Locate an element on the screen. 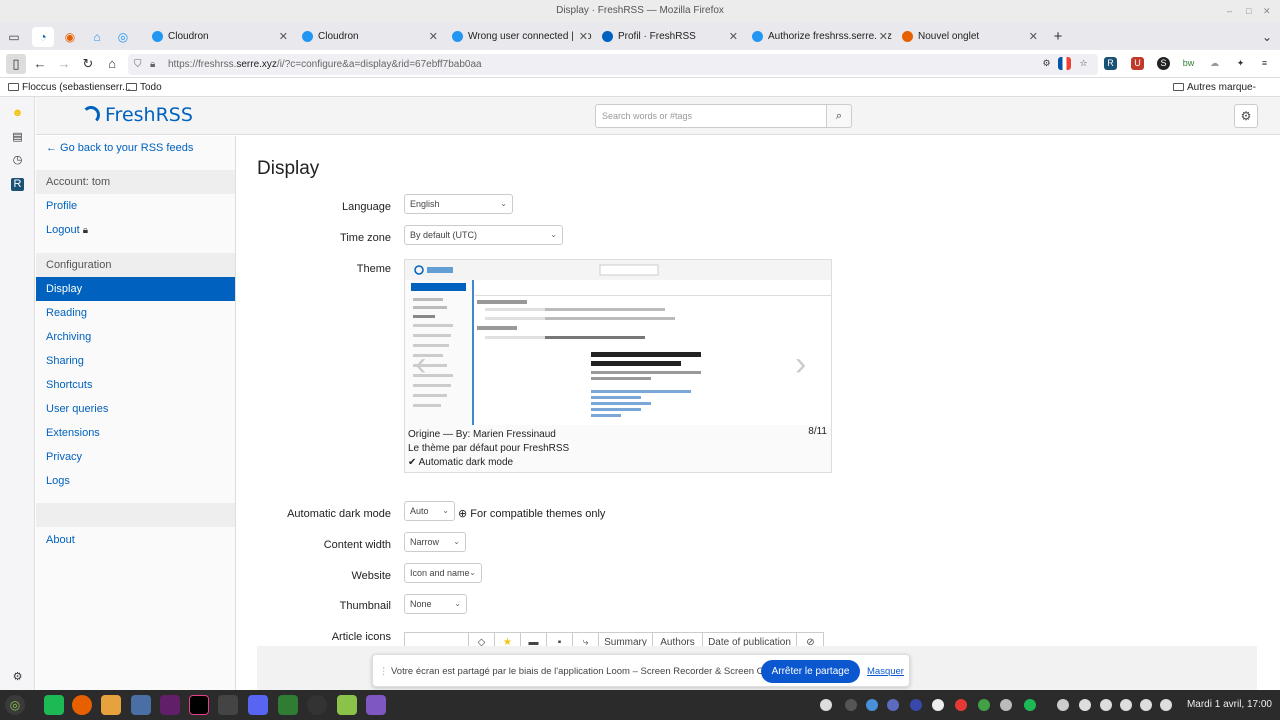 This screenshot has width=1280, height=720. close-icon: ✕ is located at coordinates (1267, 11).